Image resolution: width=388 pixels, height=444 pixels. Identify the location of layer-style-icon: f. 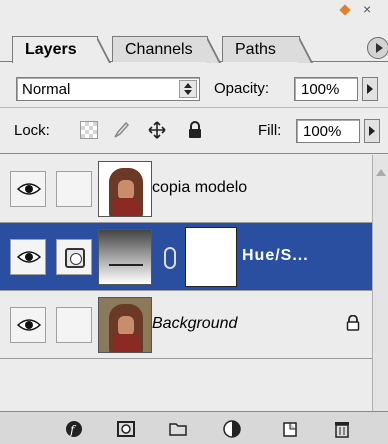
(74, 429).